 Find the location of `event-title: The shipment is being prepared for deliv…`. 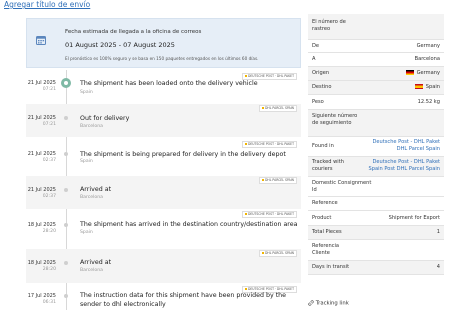

event-title: The shipment is being prepared for deliv… is located at coordinates (183, 154).